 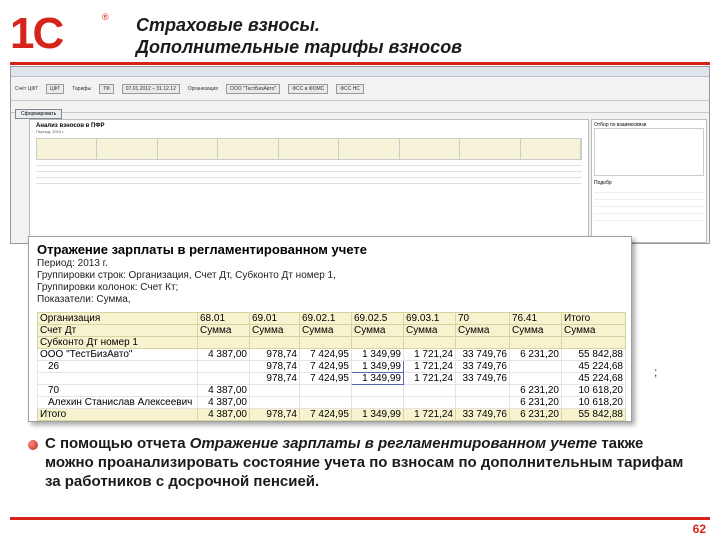 I want to click on param-item: Счёт ЦФТ, so click(x=26, y=89).